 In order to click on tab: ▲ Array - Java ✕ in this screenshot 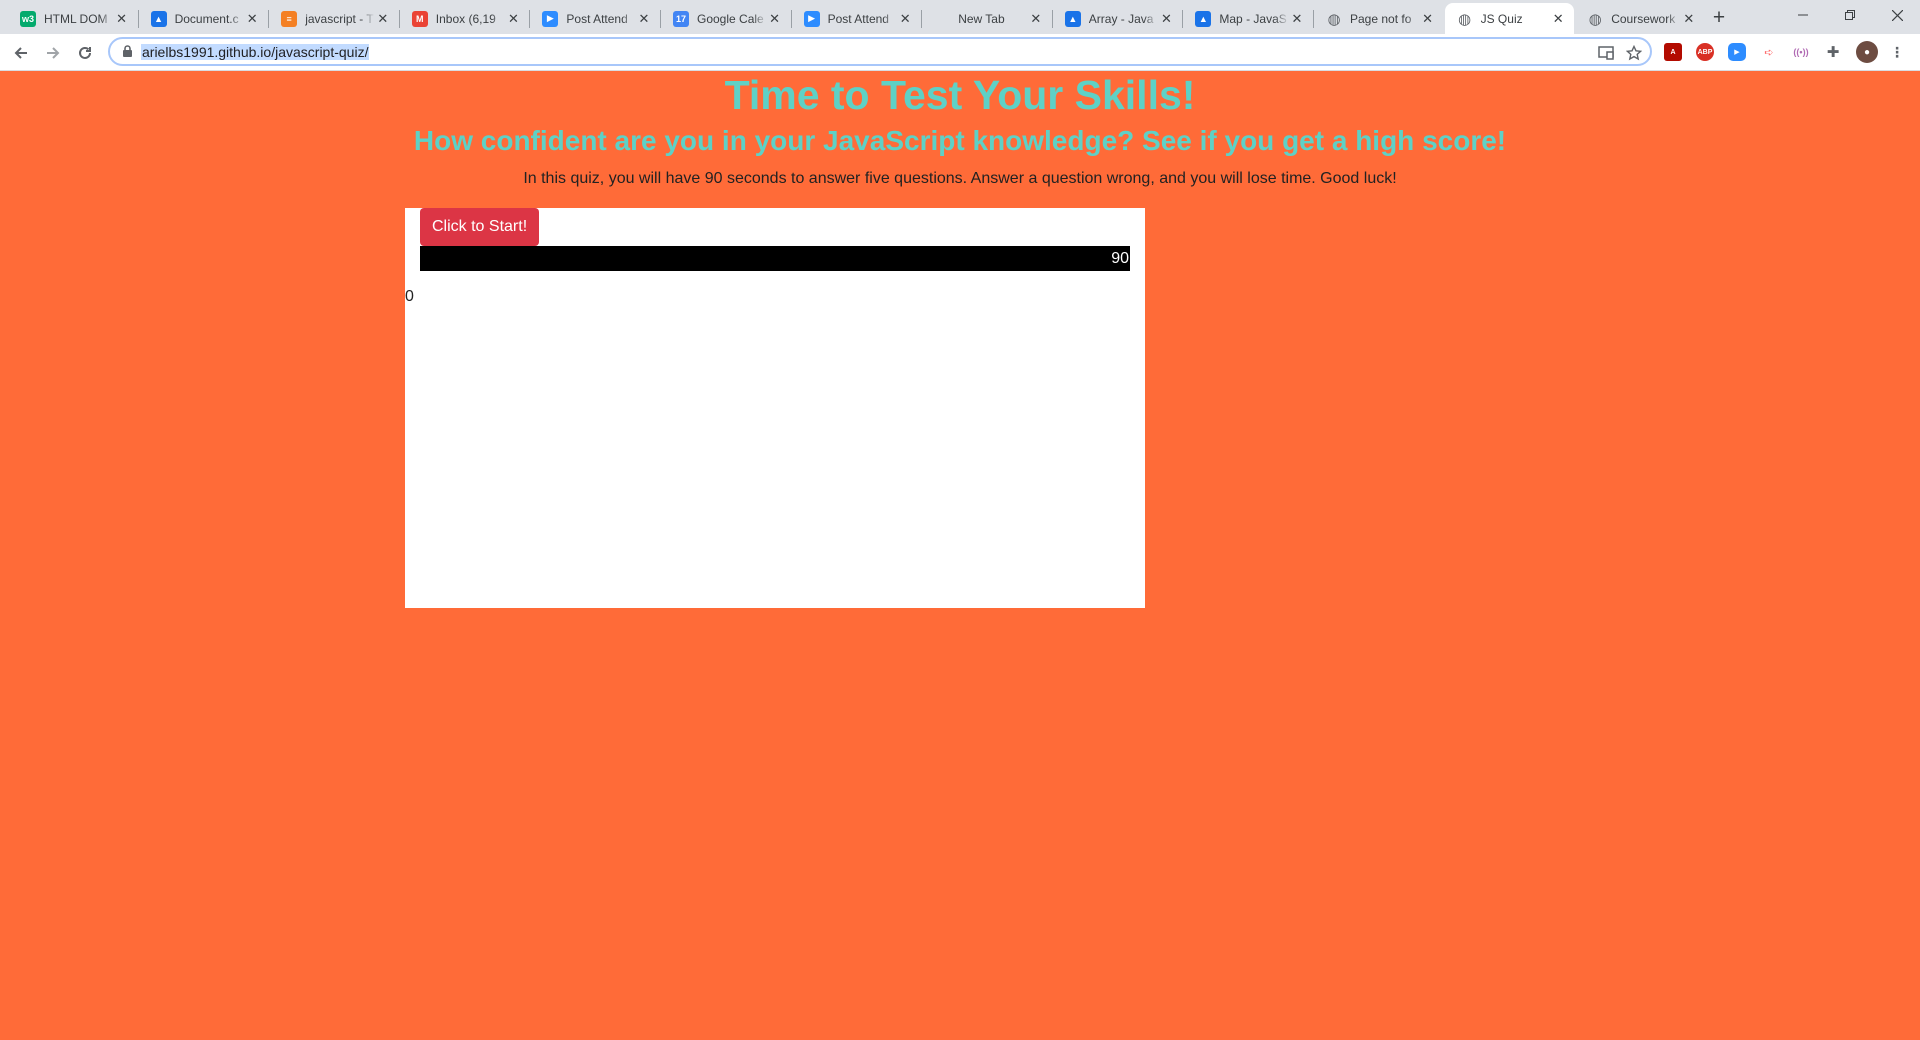, I will do `click(1118, 18)`.